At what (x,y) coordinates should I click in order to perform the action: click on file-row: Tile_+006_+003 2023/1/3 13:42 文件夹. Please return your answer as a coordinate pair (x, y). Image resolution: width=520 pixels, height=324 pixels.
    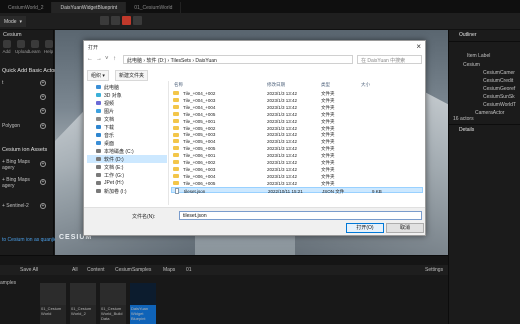
    Looking at the image, I should click on (297, 169).